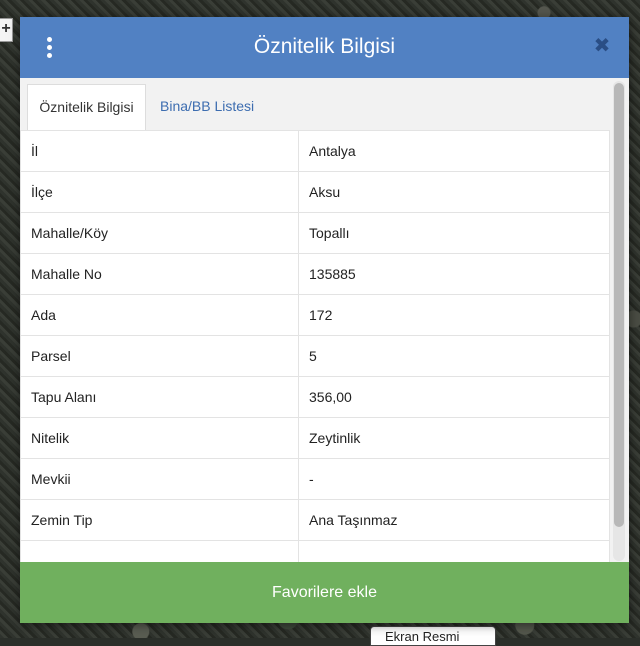  I want to click on row-value: 135885, so click(454, 274).